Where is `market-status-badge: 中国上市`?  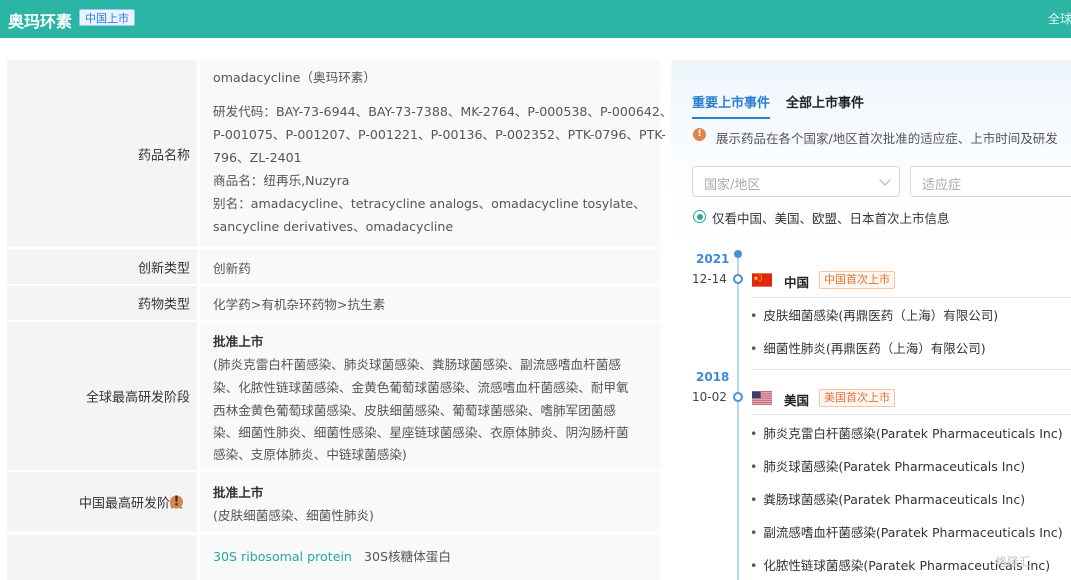
market-status-badge: 中国上市 is located at coordinates (107, 17).